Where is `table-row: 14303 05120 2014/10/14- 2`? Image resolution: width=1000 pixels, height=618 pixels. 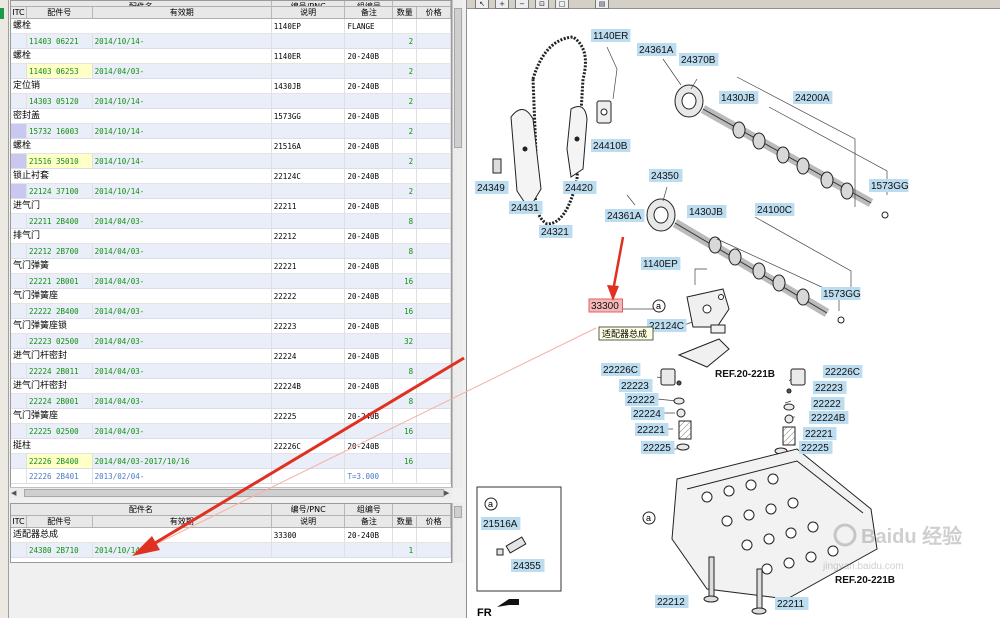
table-row: 14303 05120 2014/10/14- 2 is located at coordinates (231, 101).